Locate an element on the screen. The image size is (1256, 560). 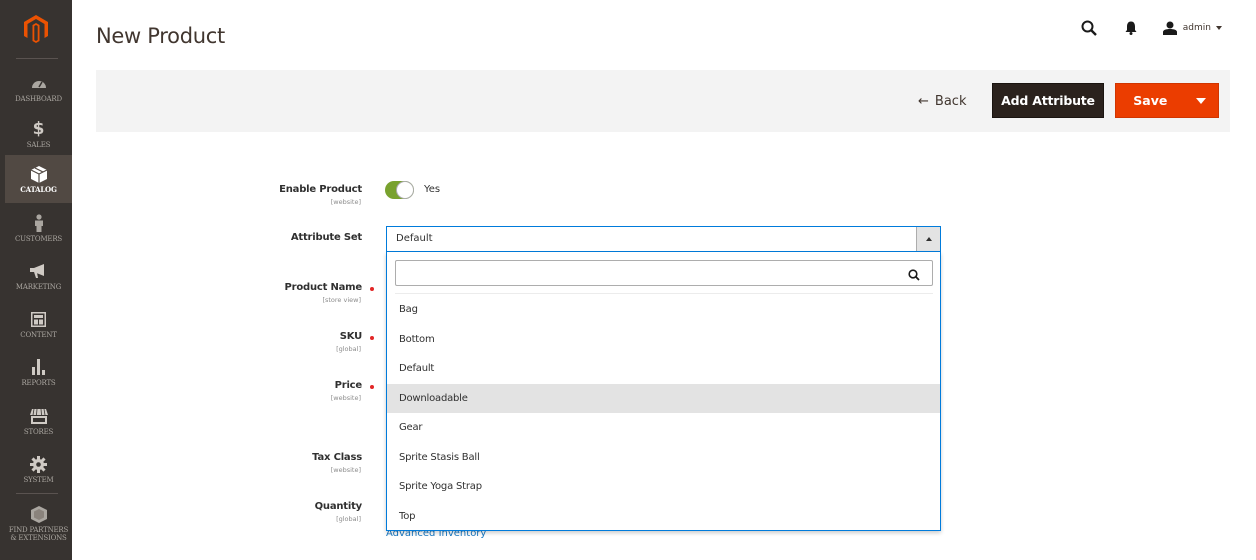
dropdown-search-input is located at coordinates (646, 273).